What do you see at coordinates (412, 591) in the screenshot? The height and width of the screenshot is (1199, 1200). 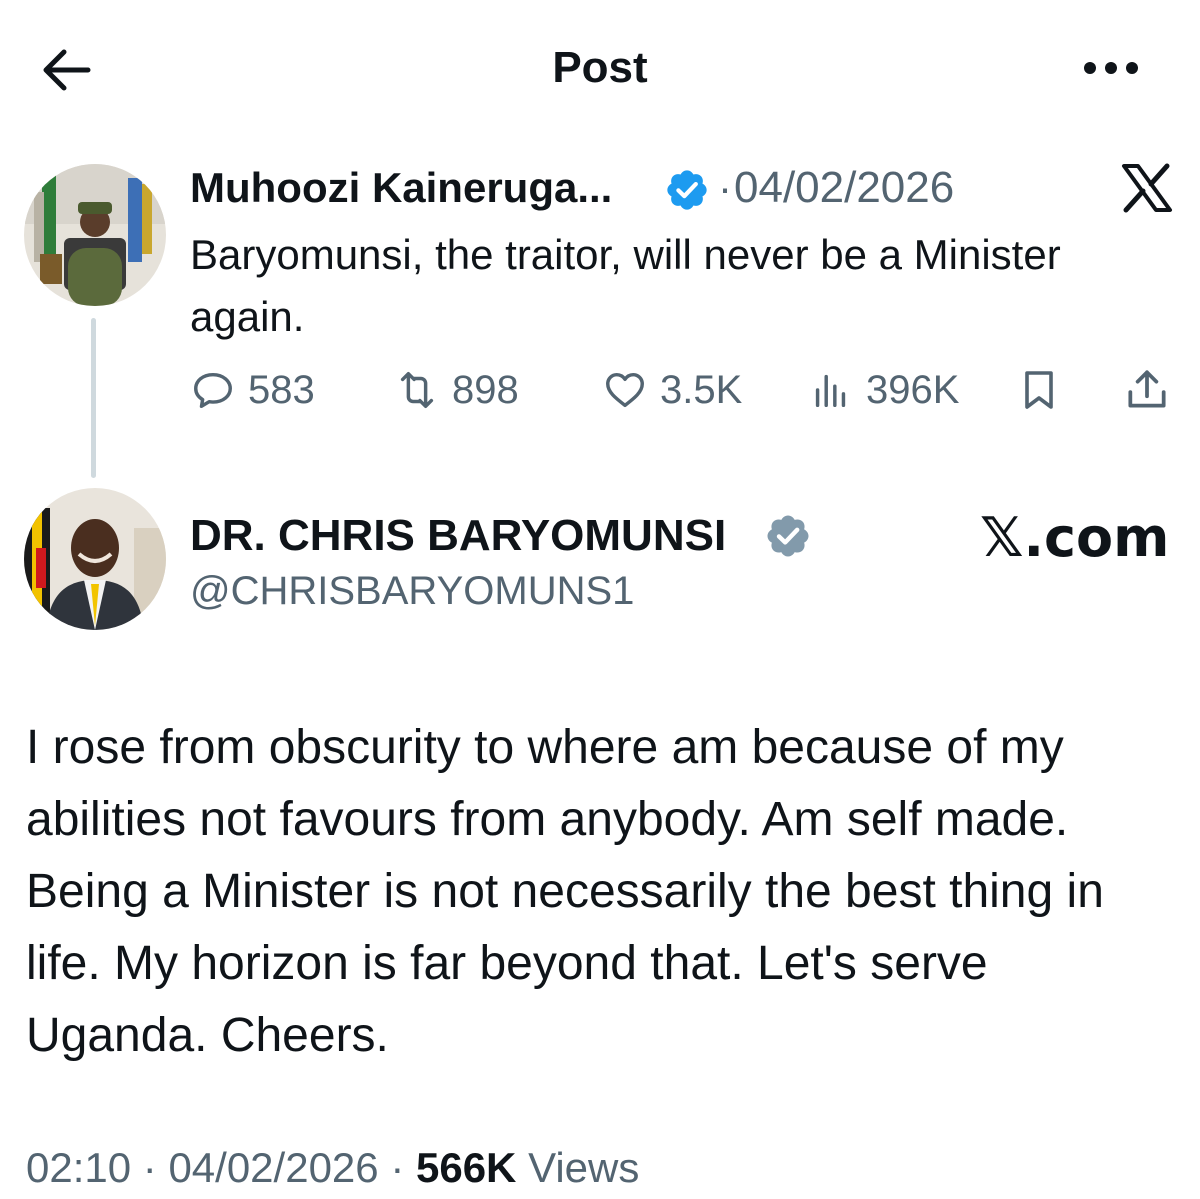 I see `author-handle: @CHRISBARYOMUNS1` at bounding box center [412, 591].